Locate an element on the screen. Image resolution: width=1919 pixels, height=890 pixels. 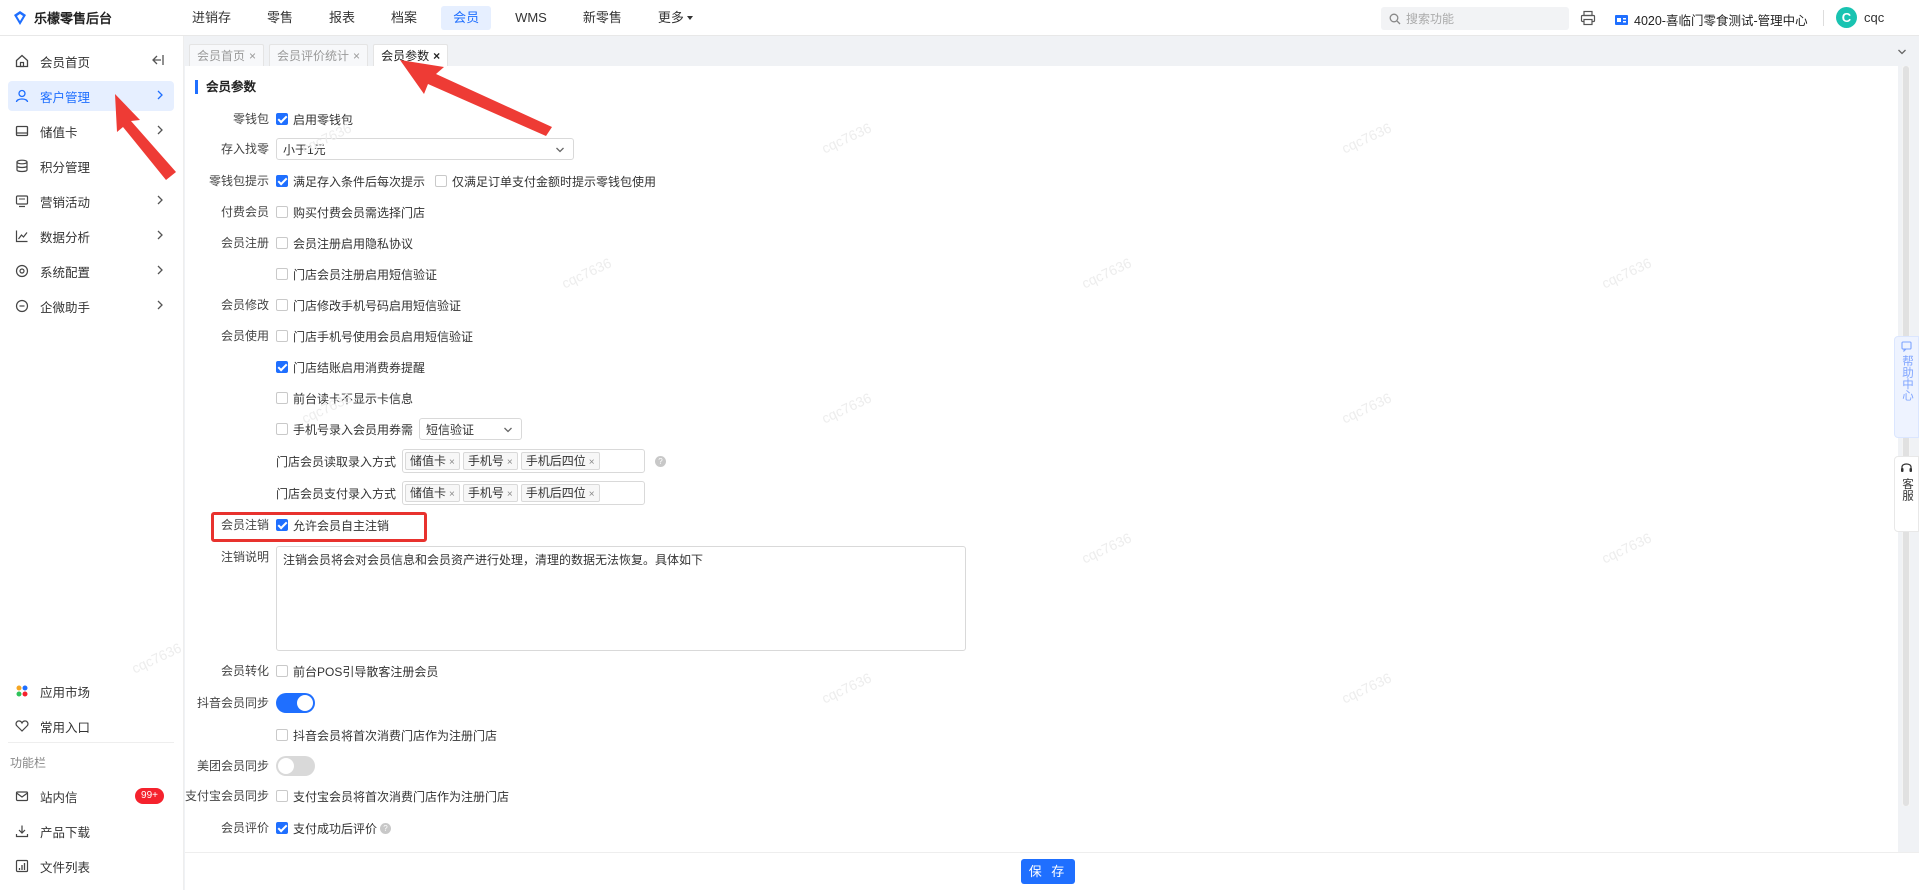
tab-member-home: 会员首页 × is located at coordinates (227, 55).